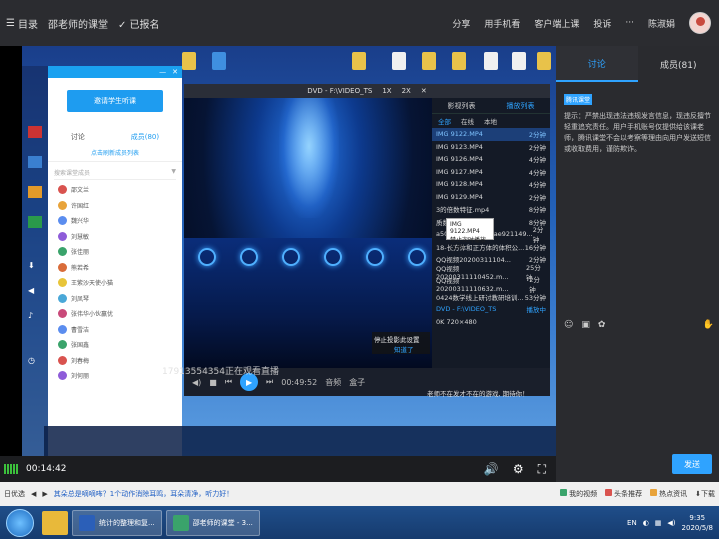 This screenshot has height=539, width=719. I want to click on settings-icon: ⚙, so click(518, 469).